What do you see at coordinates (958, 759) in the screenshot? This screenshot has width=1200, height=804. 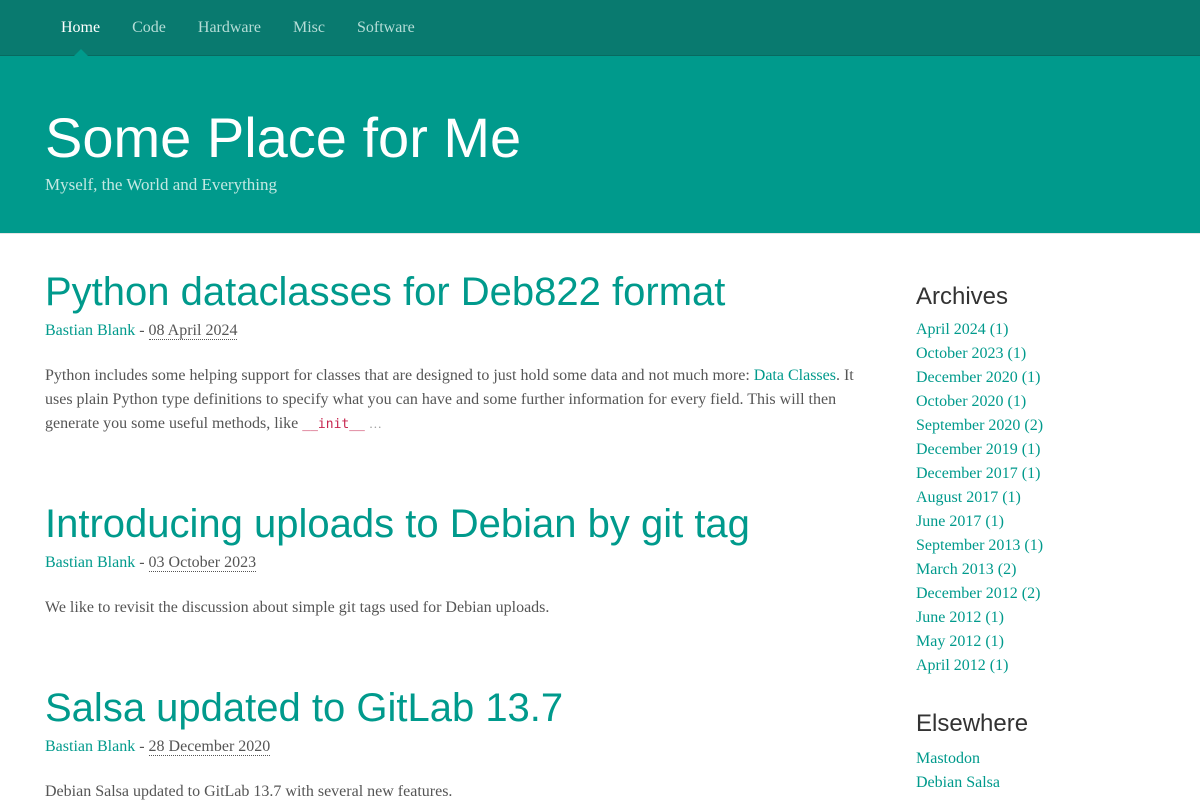 I see `mastodon-link: Mastodon` at bounding box center [958, 759].